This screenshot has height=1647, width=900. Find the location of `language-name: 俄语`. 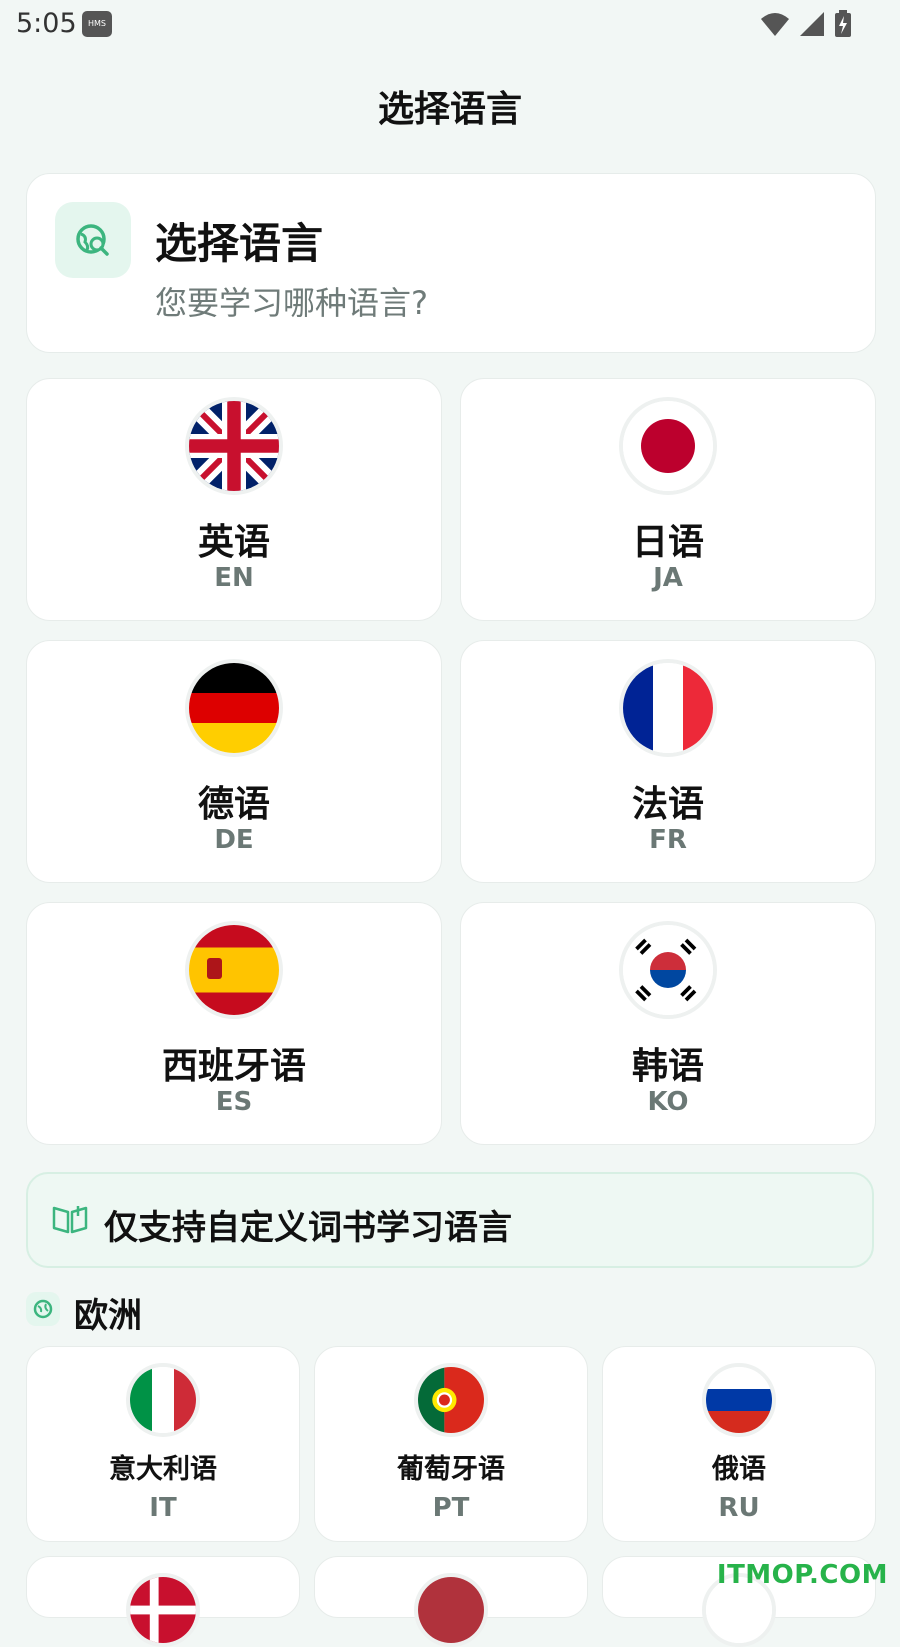

language-name: 俄语 is located at coordinates (739, 1469).